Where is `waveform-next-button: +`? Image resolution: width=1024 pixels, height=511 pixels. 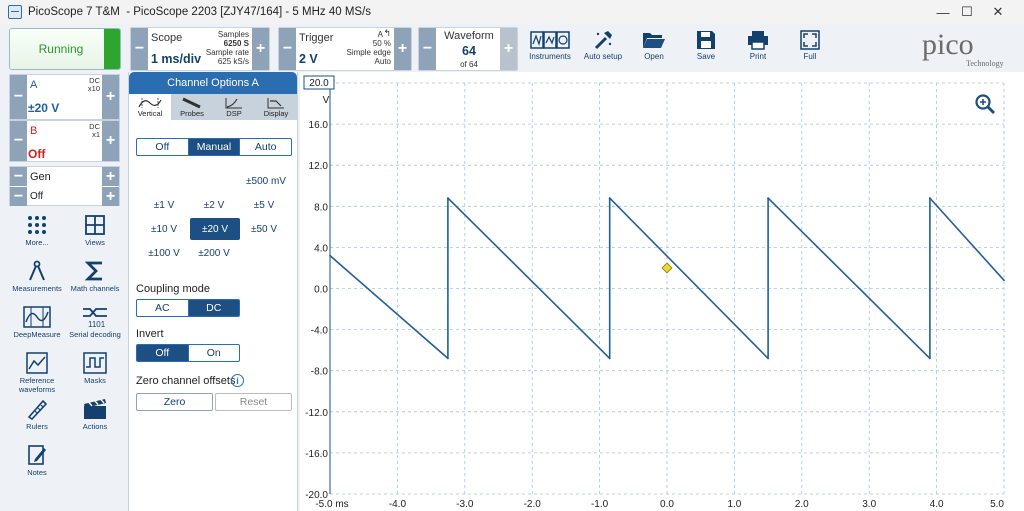 waveform-next-button: + is located at coordinates (508, 49).